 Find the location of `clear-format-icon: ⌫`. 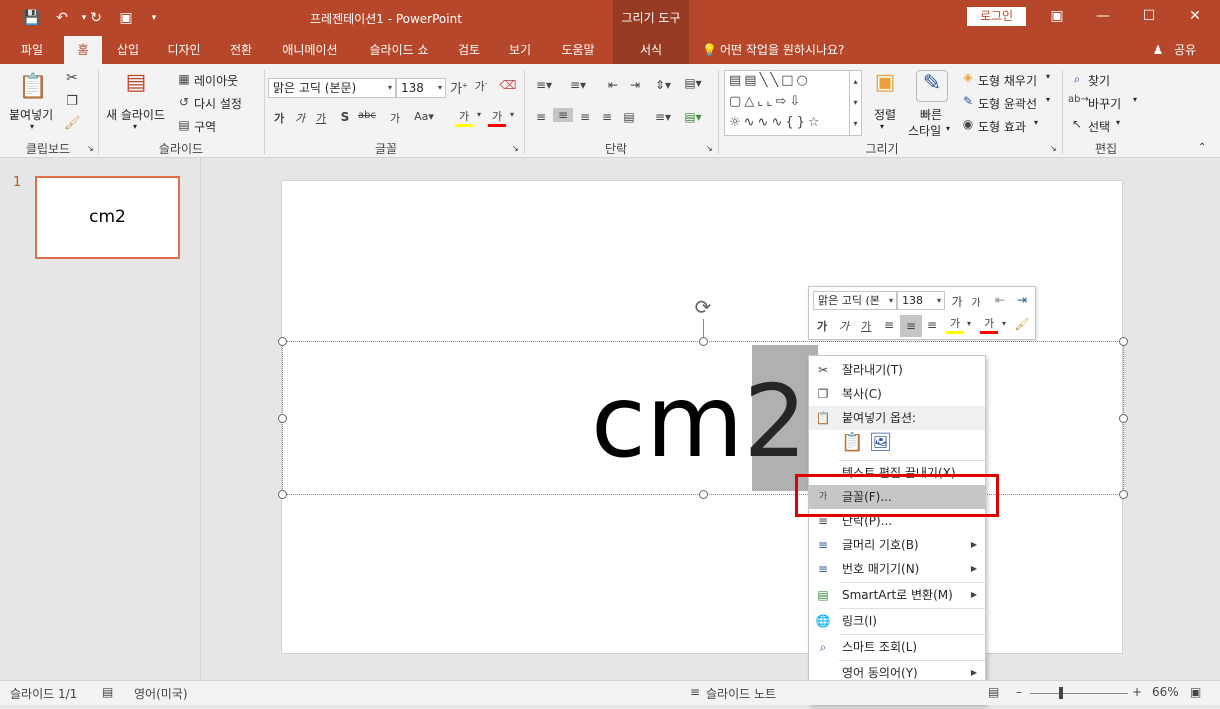

clear-format-icon: ⌫ is located at coordinates (508, 85).